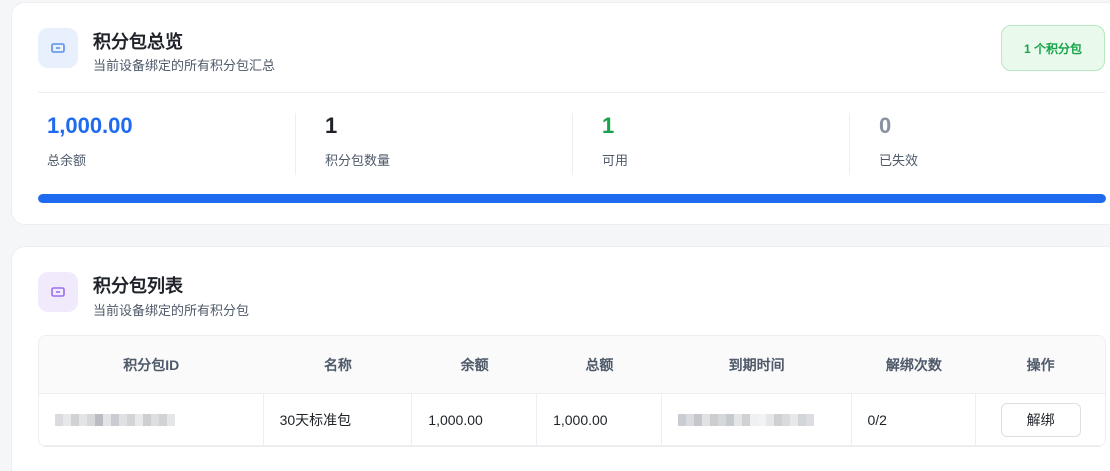 This screenshot has height=471, width=1110. Describe the element at coordinates (756, 364) in the screenshot. I see `column-header: 到期时间` at that location.